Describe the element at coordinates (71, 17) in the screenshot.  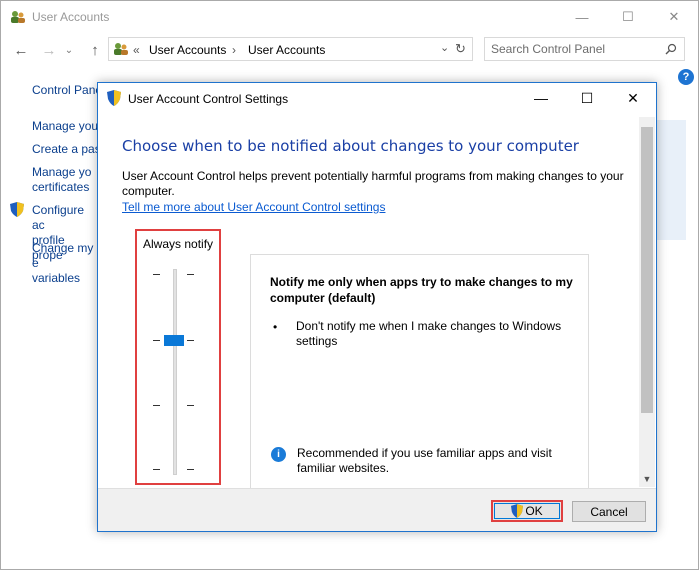
I see `window-title: User Accounts` at that location.